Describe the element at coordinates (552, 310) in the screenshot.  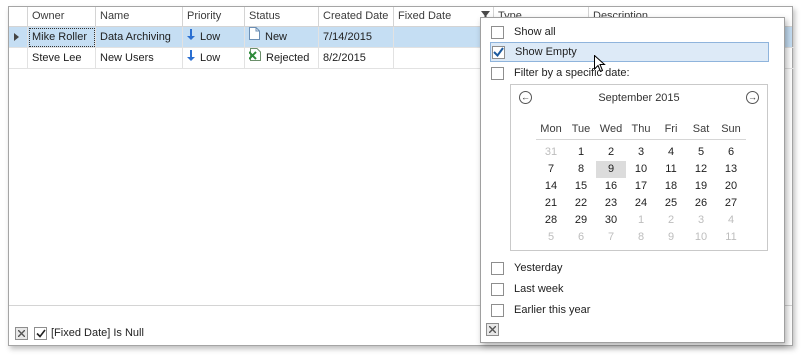
I see `earlier-this-year-label: Earlier this year` at that location.